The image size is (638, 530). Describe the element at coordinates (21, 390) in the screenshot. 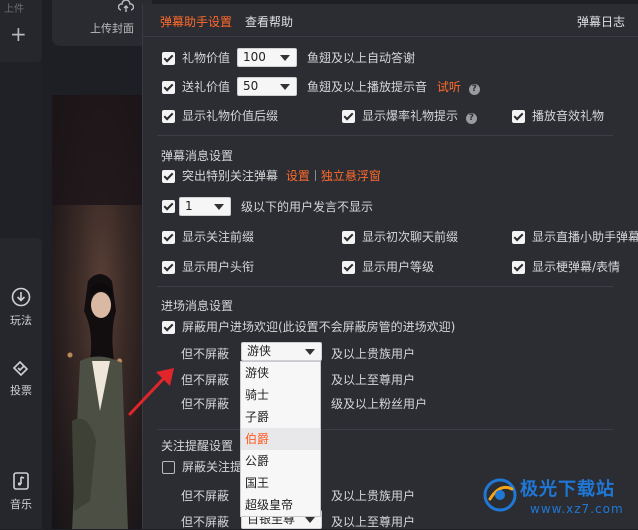

I see `sidebar-tool-label: 投票` at that location.